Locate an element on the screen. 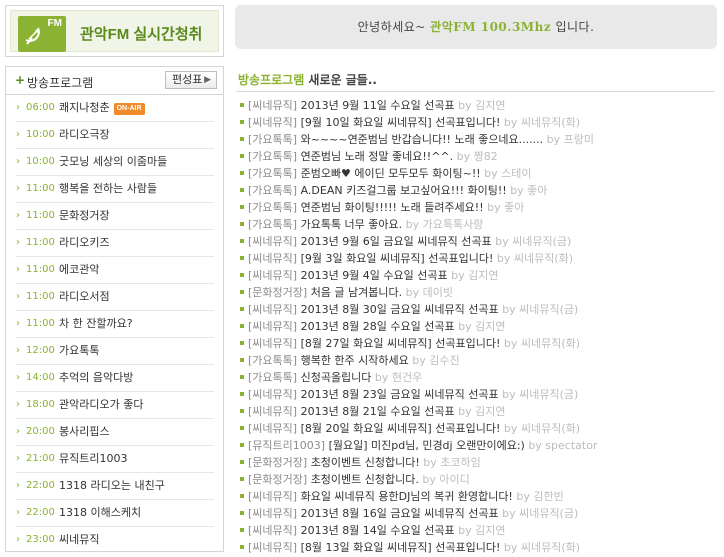 This screenshot has width=724, height=557. program-item: › 22:00 1318 이해스케치 is located at coordinates (115, 513).